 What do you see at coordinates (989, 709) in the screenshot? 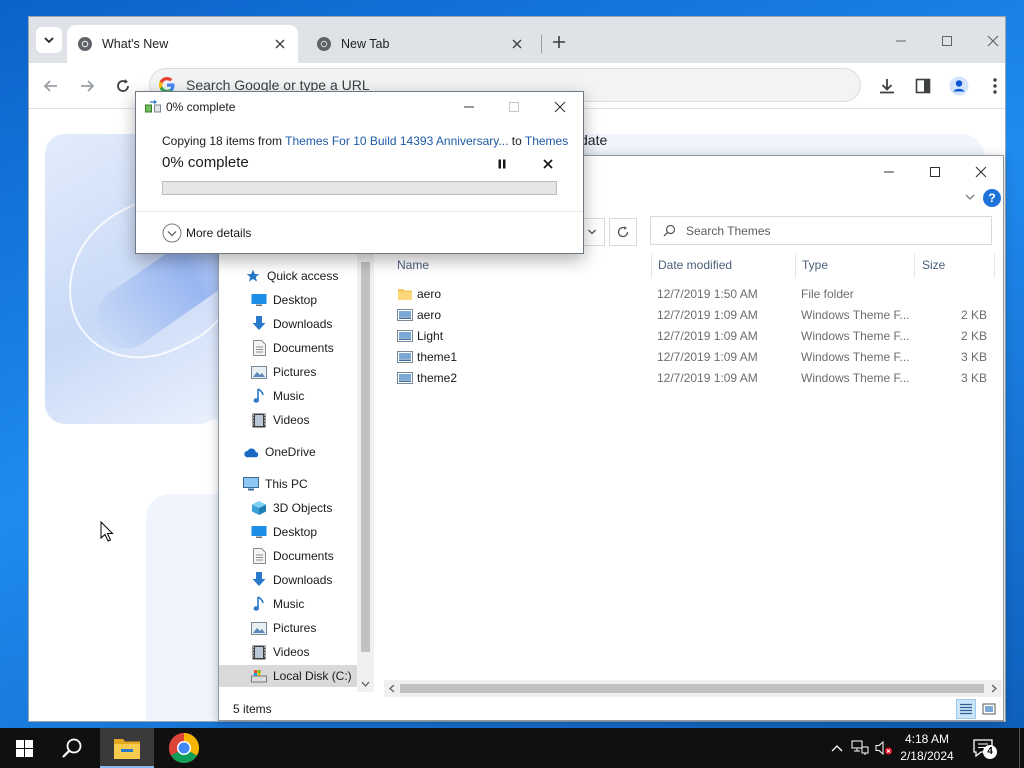
I see `large-icons-view-button` at bounding box center [989, 709].